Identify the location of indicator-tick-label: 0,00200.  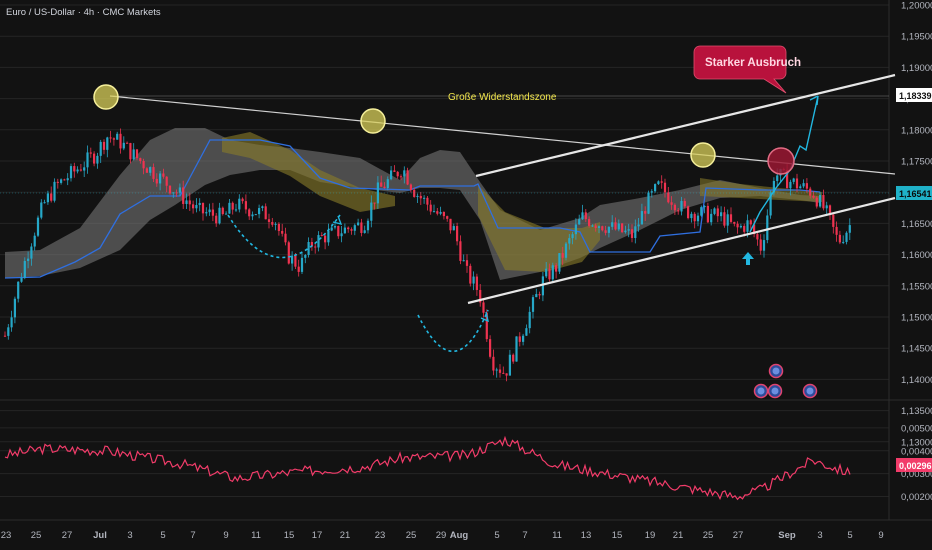
(916, 497).